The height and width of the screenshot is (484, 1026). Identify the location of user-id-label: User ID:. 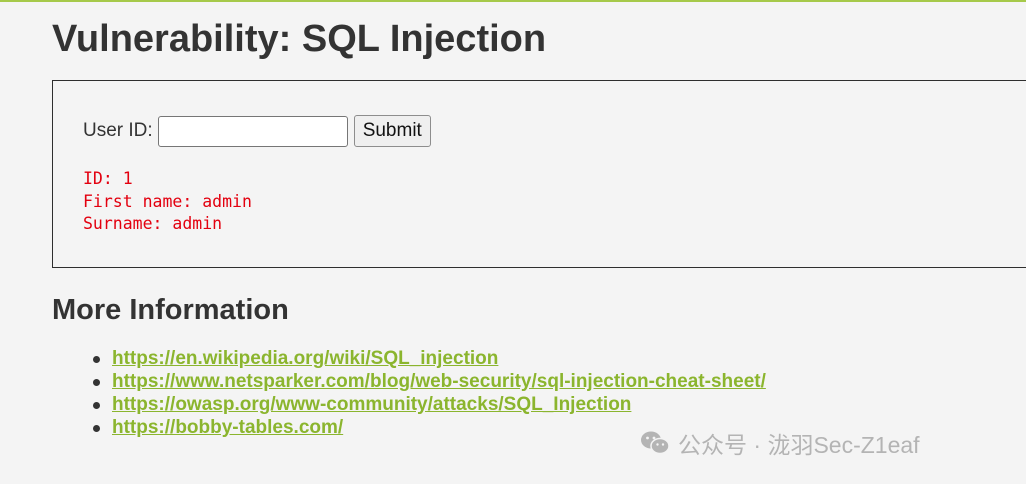
(118, 130).